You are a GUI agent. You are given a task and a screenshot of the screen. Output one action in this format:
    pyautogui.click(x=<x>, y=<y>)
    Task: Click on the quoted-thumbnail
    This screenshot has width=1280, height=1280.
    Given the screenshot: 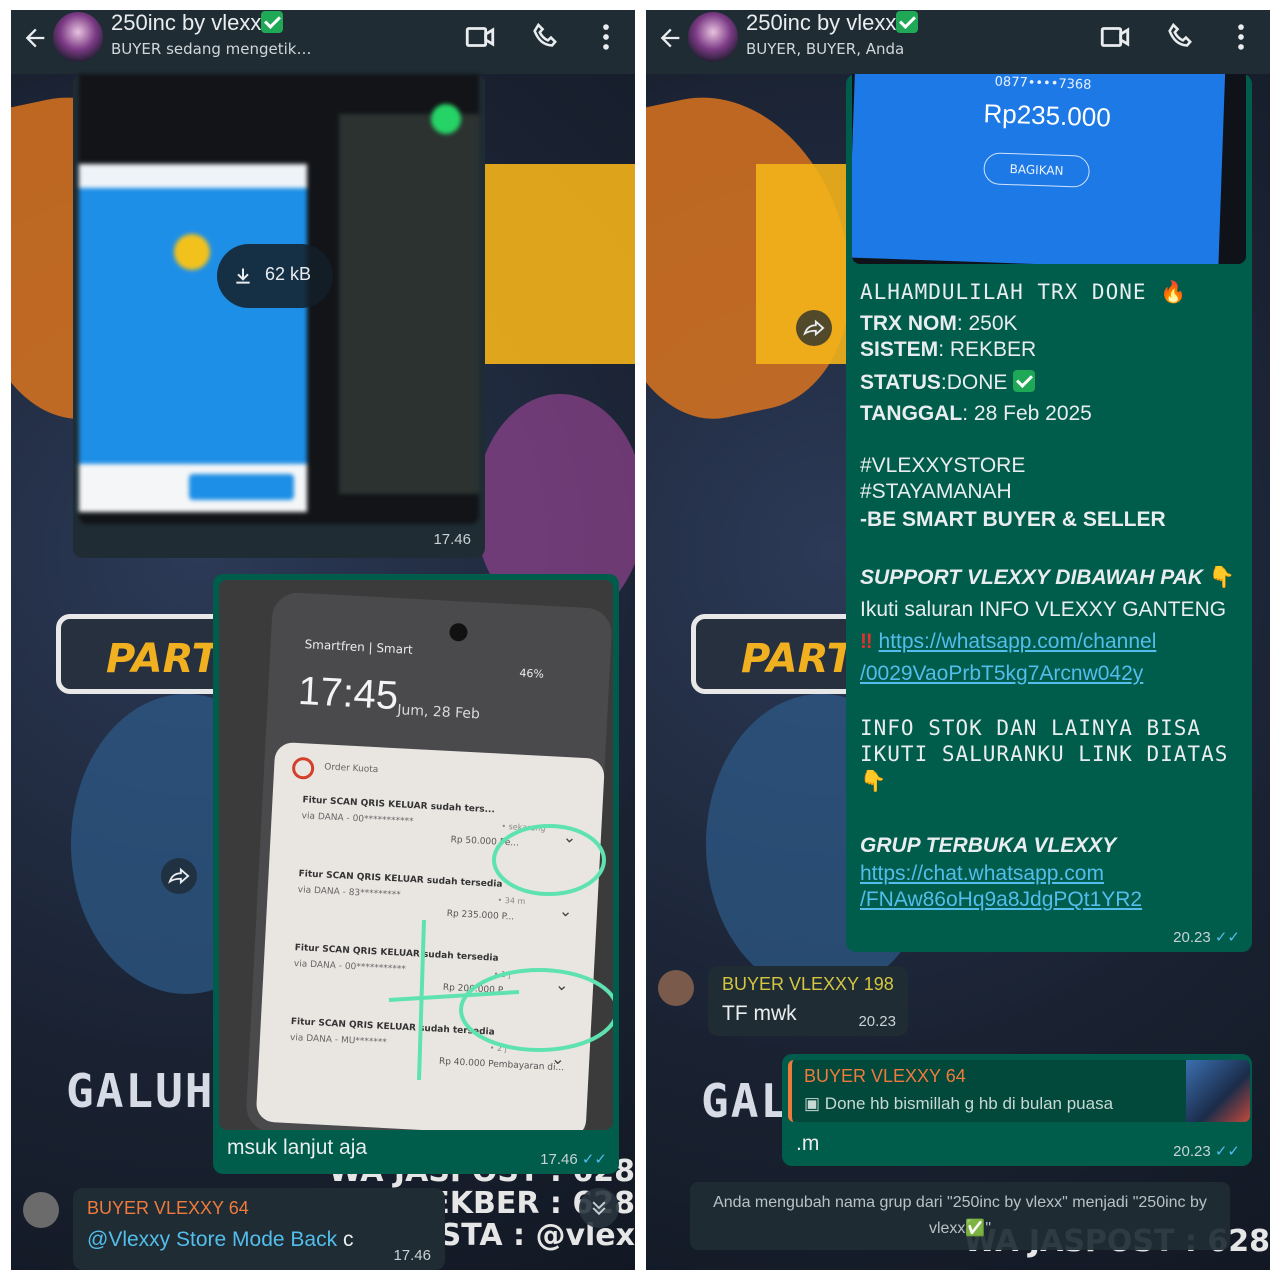 What is the action you would take?
    pyautogui.click(x=1218, y=1091)
    